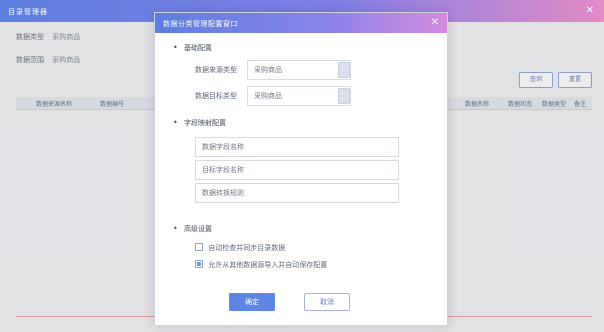 The image size is (604, 332). What do you see at coordinates (197, 48) in the screenshot?
I see `section-basic-title: 基础配置` at bounding box center [197, 48].